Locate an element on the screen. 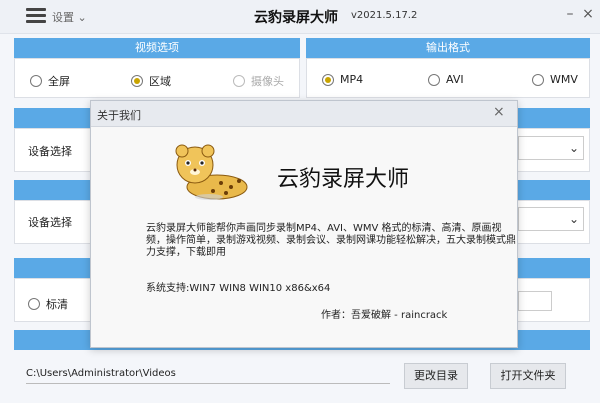 Image resolution: width=600 pixels, height=403 pixels. radio-region: 区域 is located at coordinates (151, 81).